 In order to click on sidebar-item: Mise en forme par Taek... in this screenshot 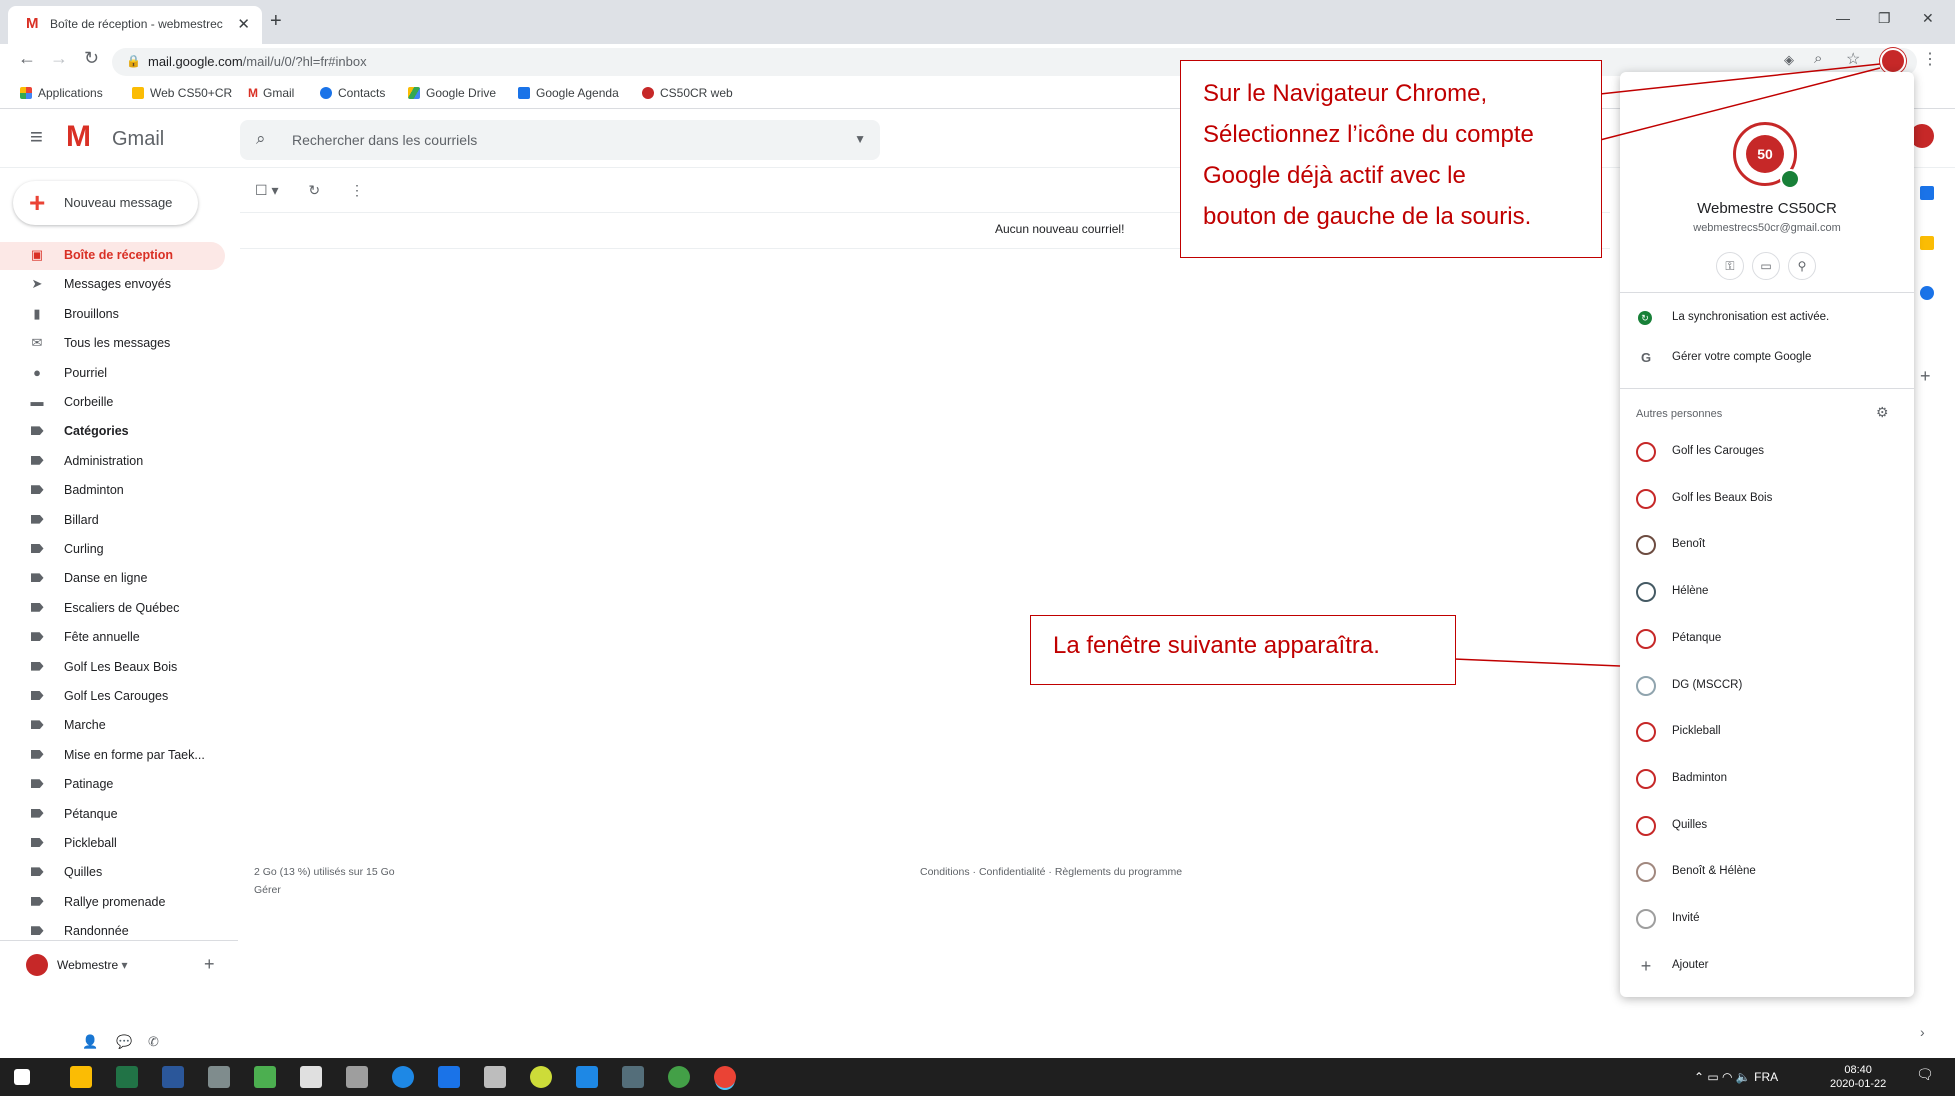, I will do `click(112, 756)`.